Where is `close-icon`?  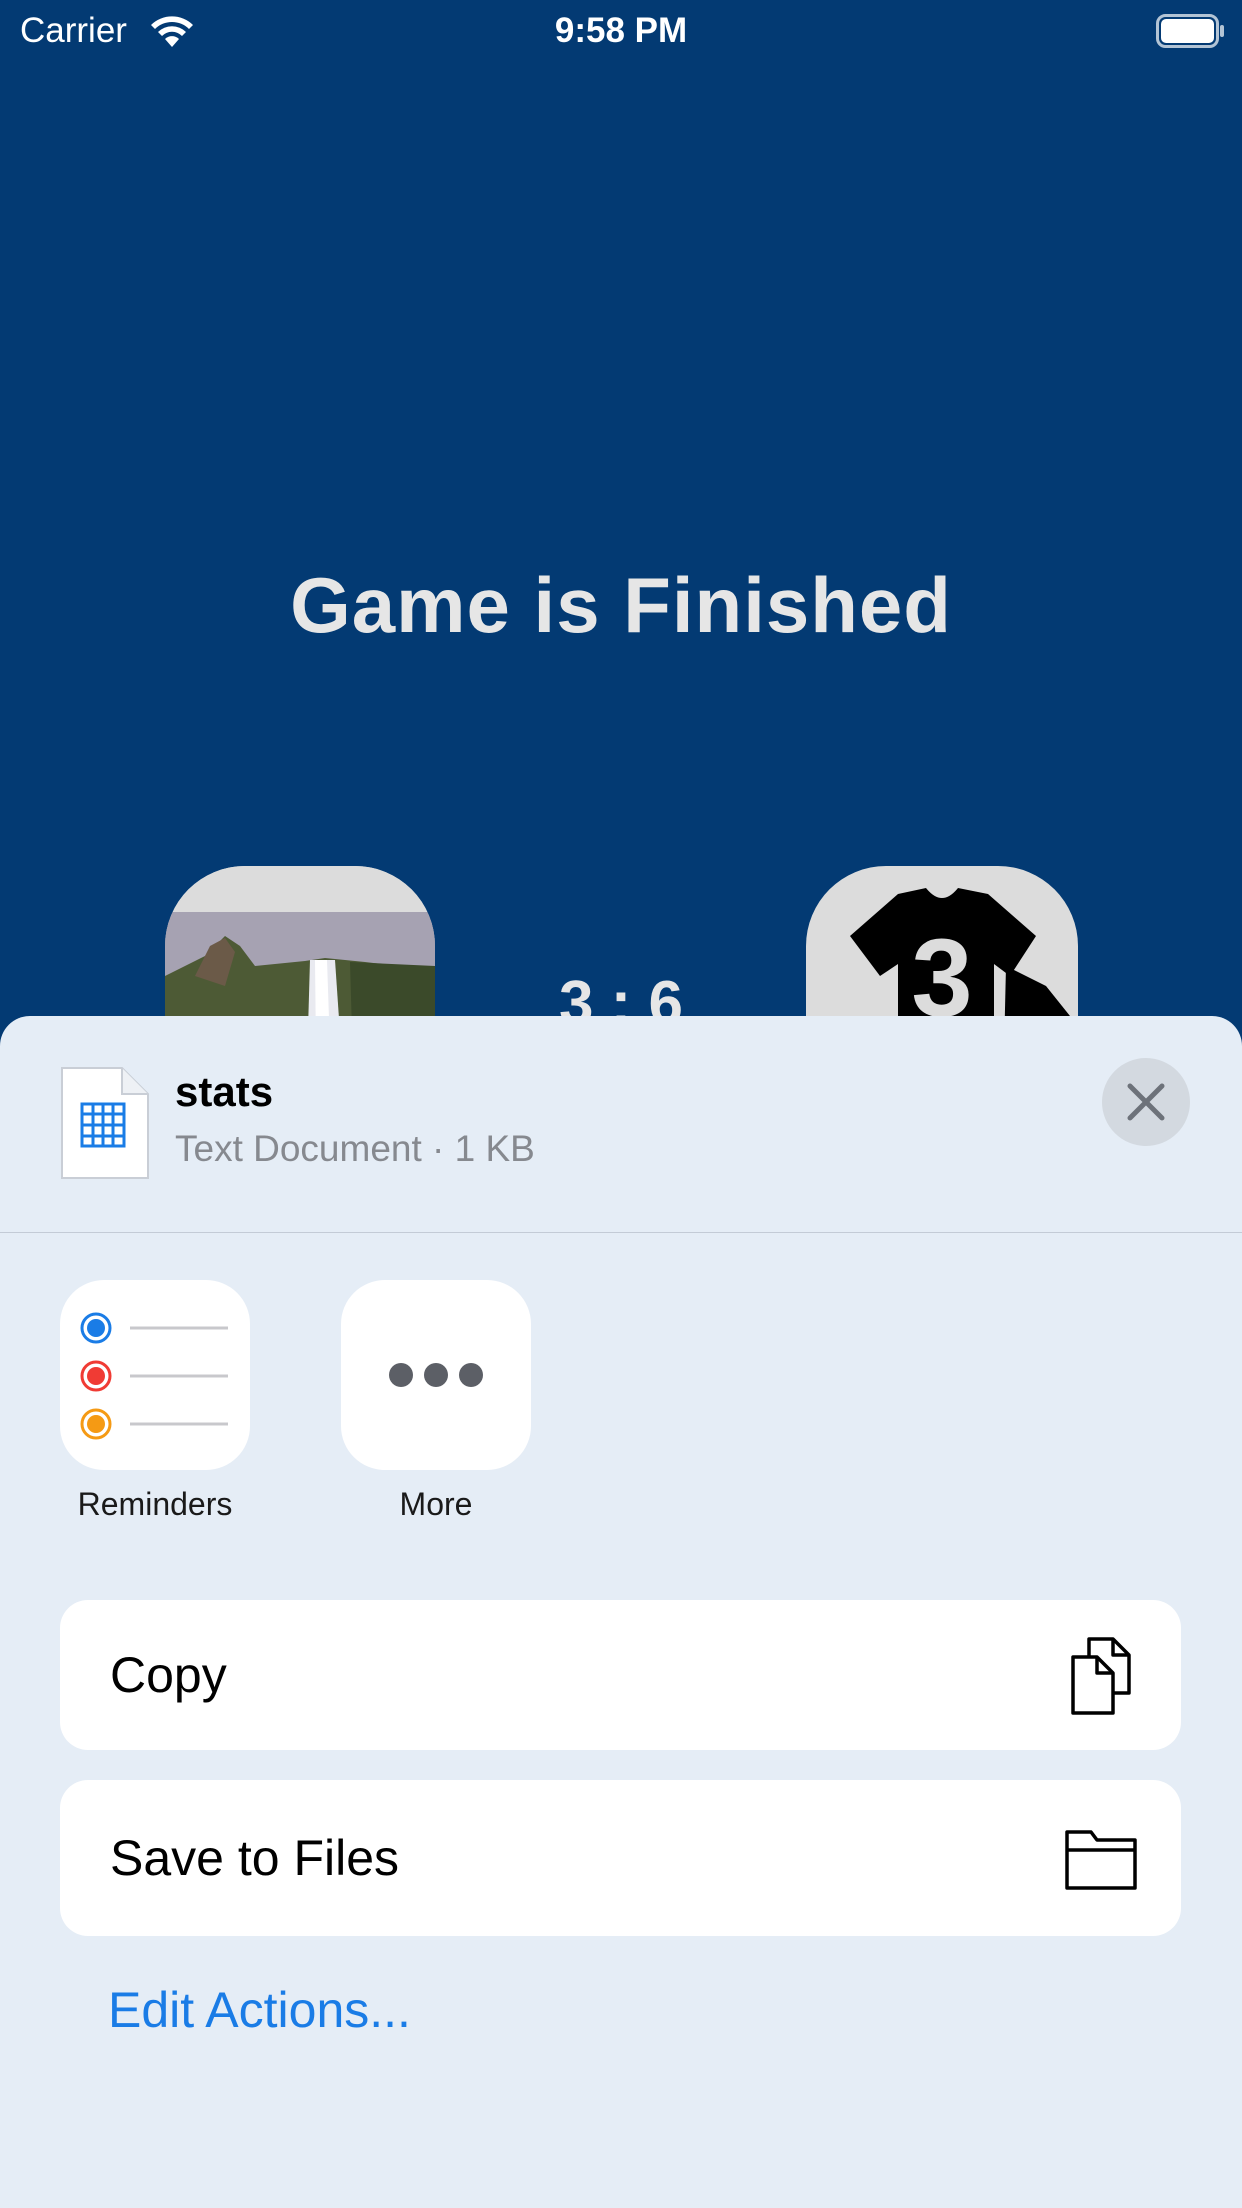 close-icon is located at coordinates (1146, 1102).